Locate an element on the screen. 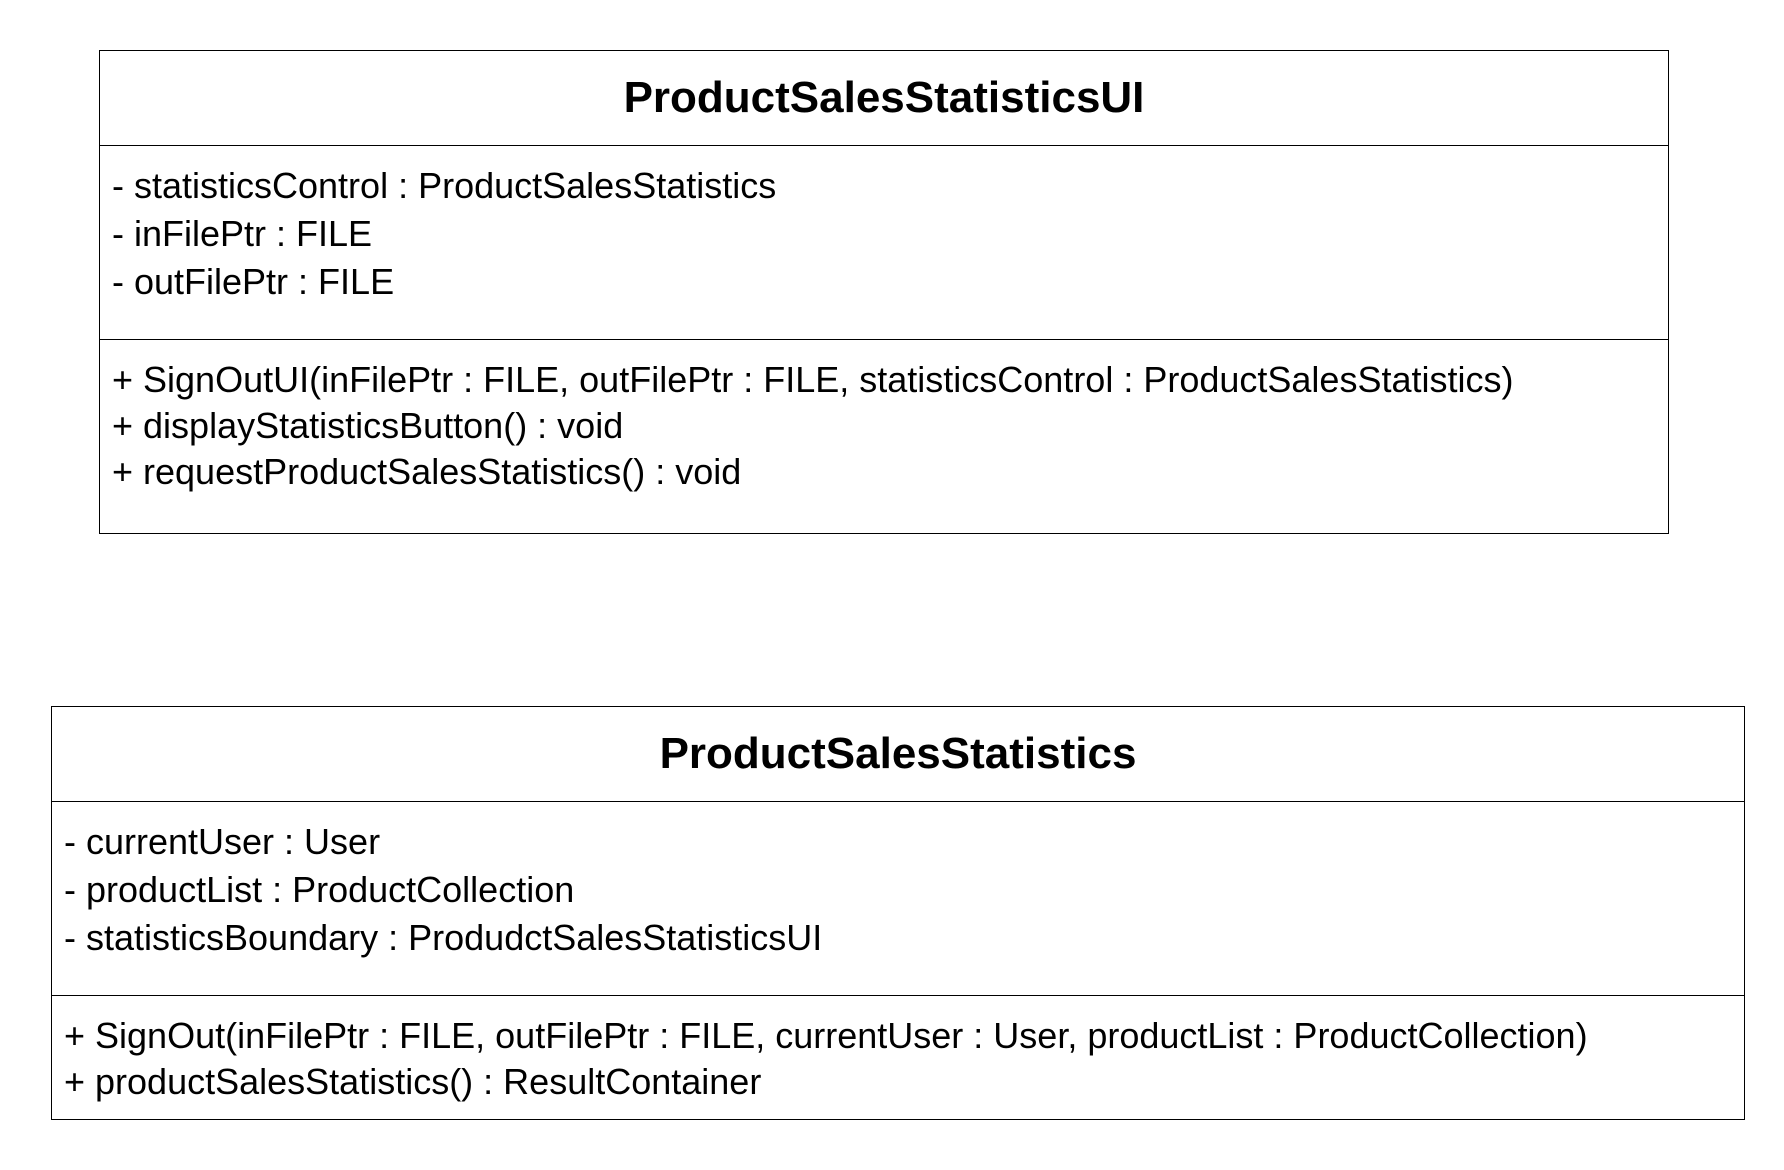  attribute: - inFilePtr : FILE is located at coordinates (242, 233).